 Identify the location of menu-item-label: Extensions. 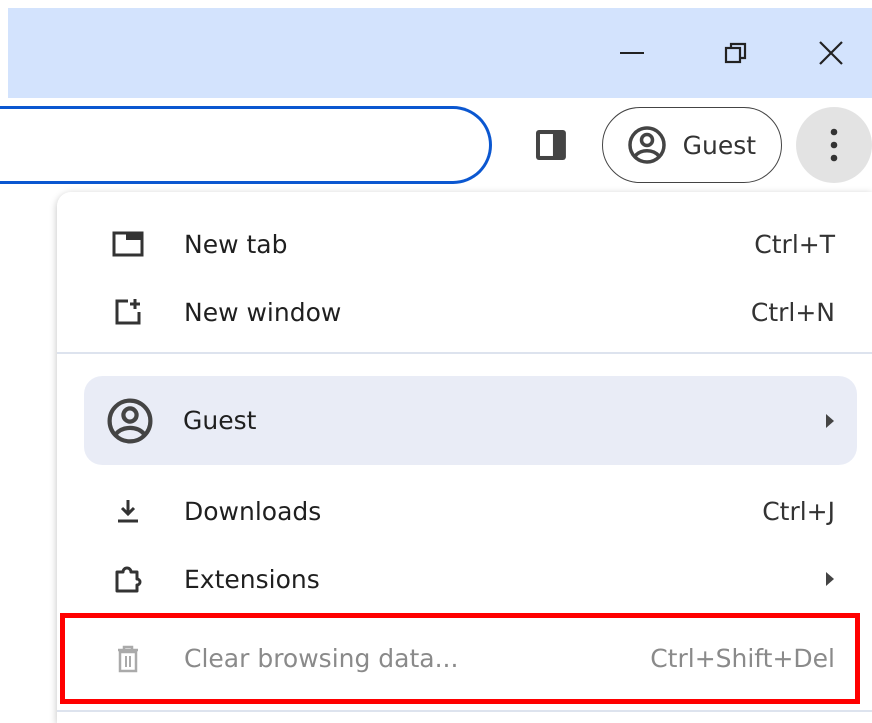
(252, 579).